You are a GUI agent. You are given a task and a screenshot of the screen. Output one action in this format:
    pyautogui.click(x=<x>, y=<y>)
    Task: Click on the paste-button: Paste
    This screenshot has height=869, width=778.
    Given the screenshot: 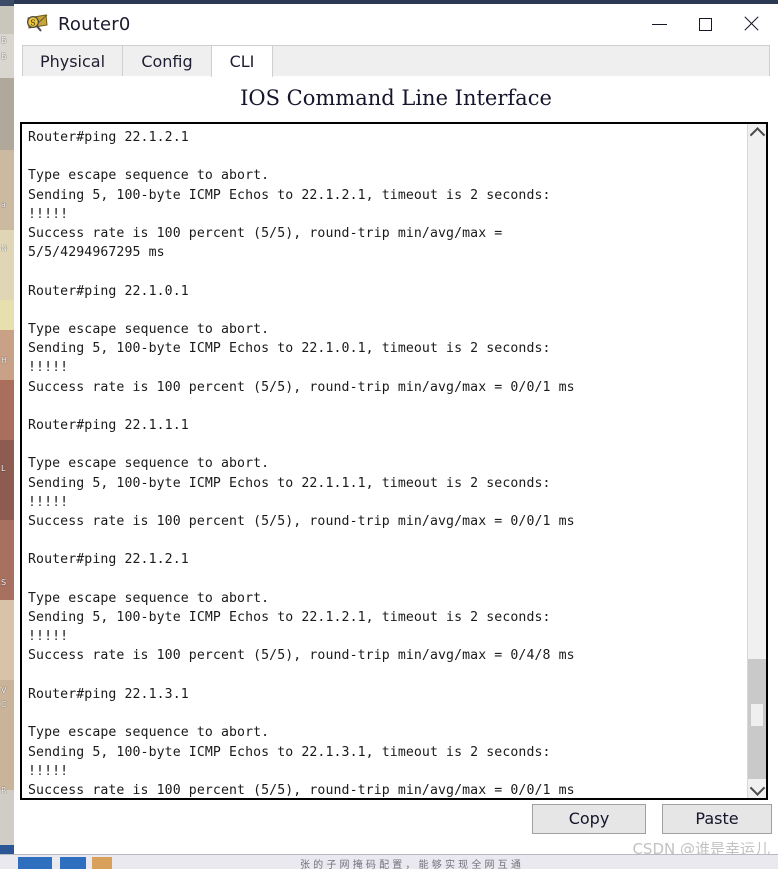 What is the action you would take?
    pyautogui.click(x=717, y=819)
    